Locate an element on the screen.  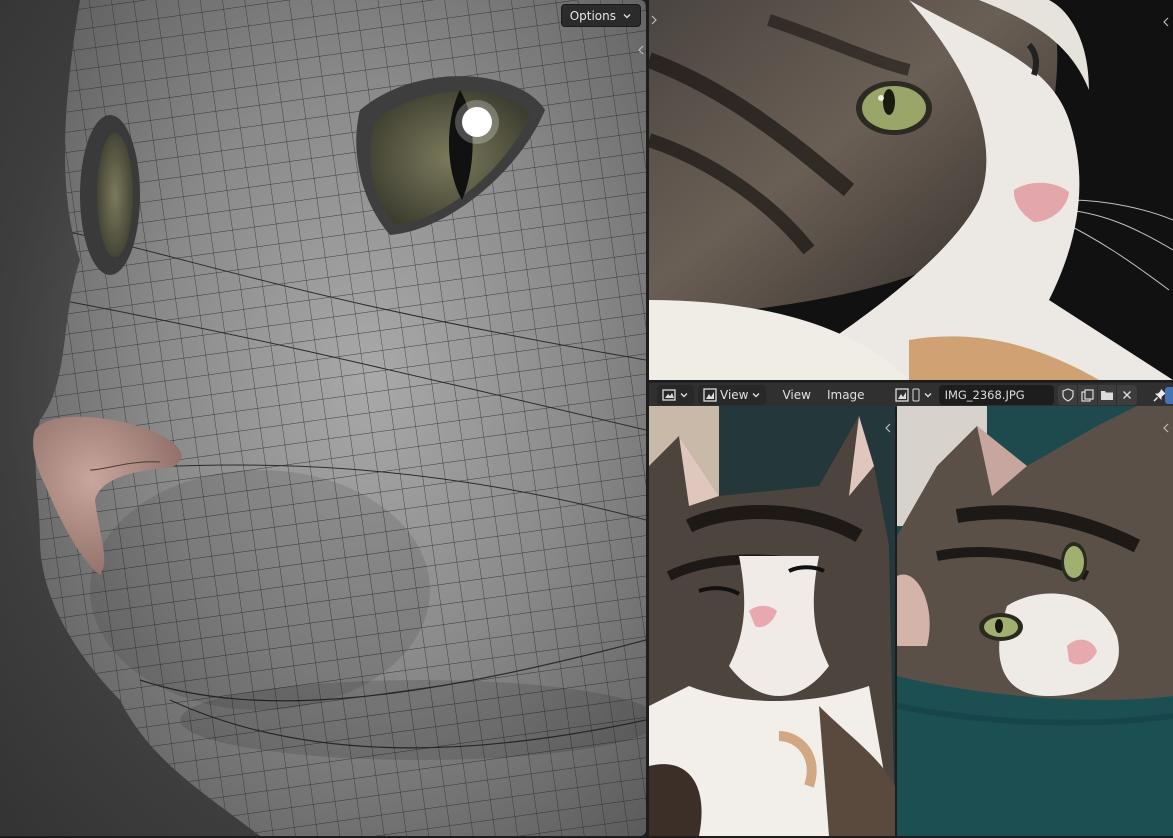
browse-arrows-icon is located at coordinates (916, 395).